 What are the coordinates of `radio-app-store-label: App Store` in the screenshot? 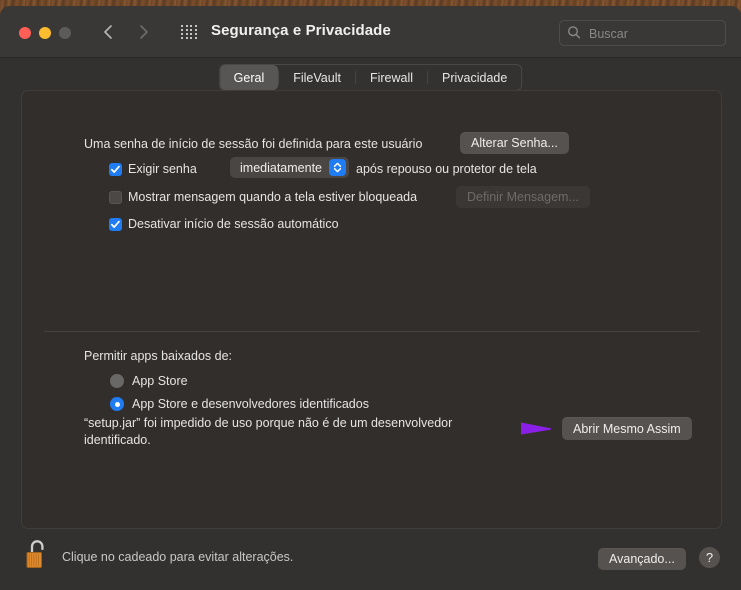 It's located at (160, 381).